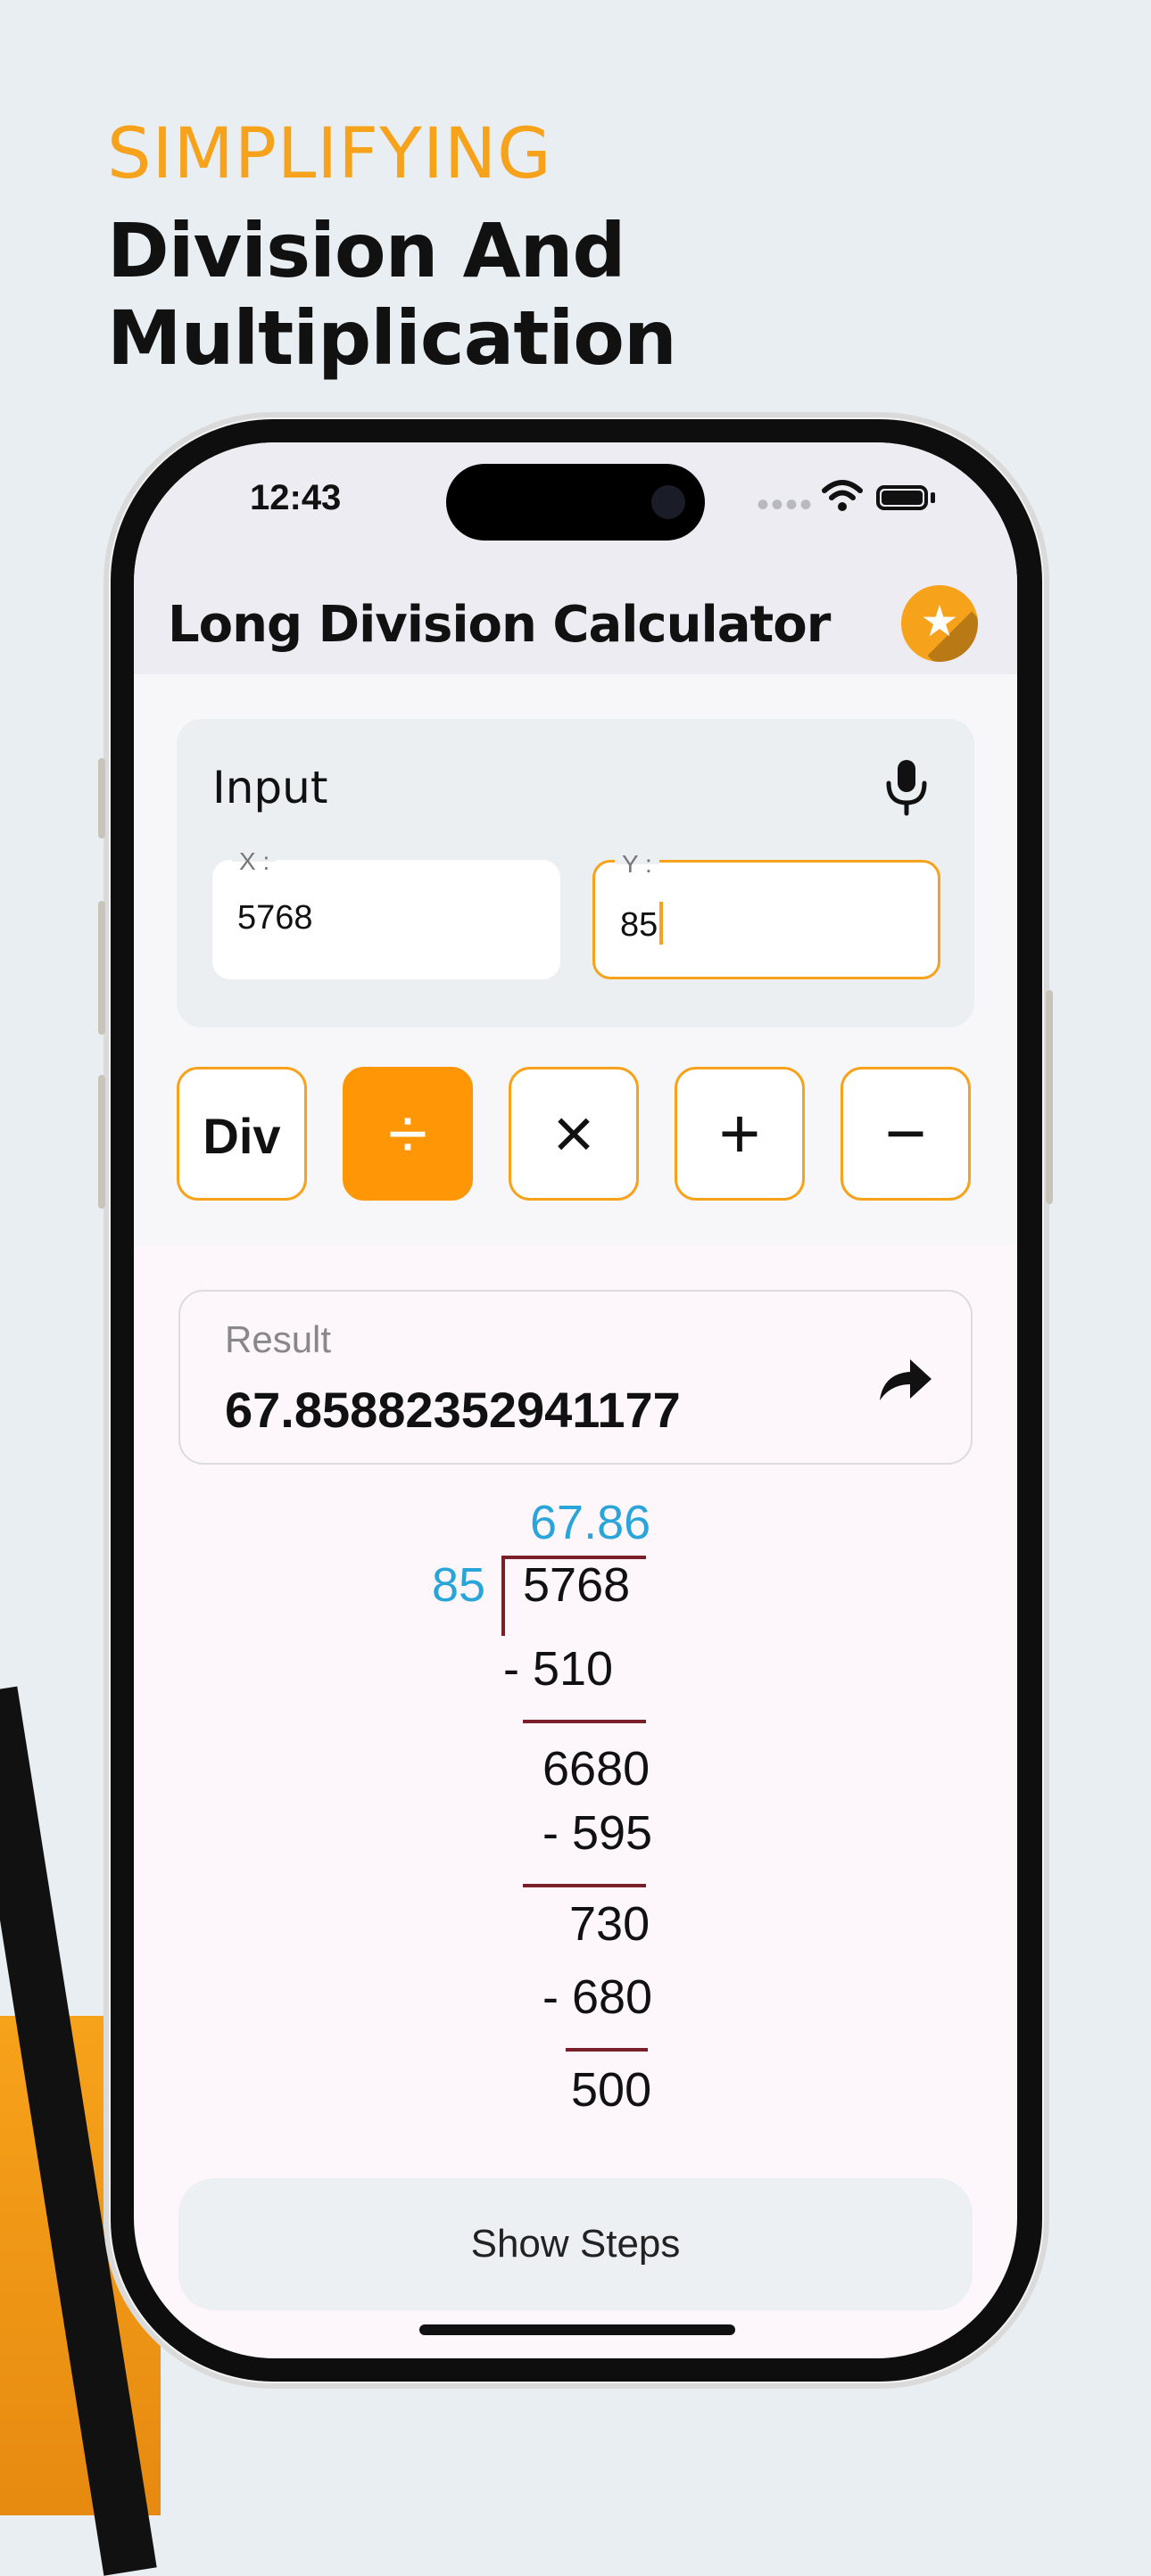  I want to click on app-bar: Long Division Calculator ★, so click(575, 630).